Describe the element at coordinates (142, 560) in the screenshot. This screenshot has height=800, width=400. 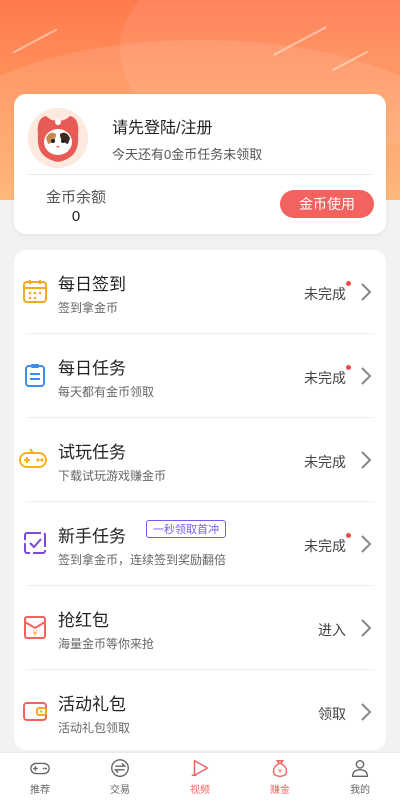
I see `task-subtitle: 签到拿金币，连续签到奖励翻倍` at that location.